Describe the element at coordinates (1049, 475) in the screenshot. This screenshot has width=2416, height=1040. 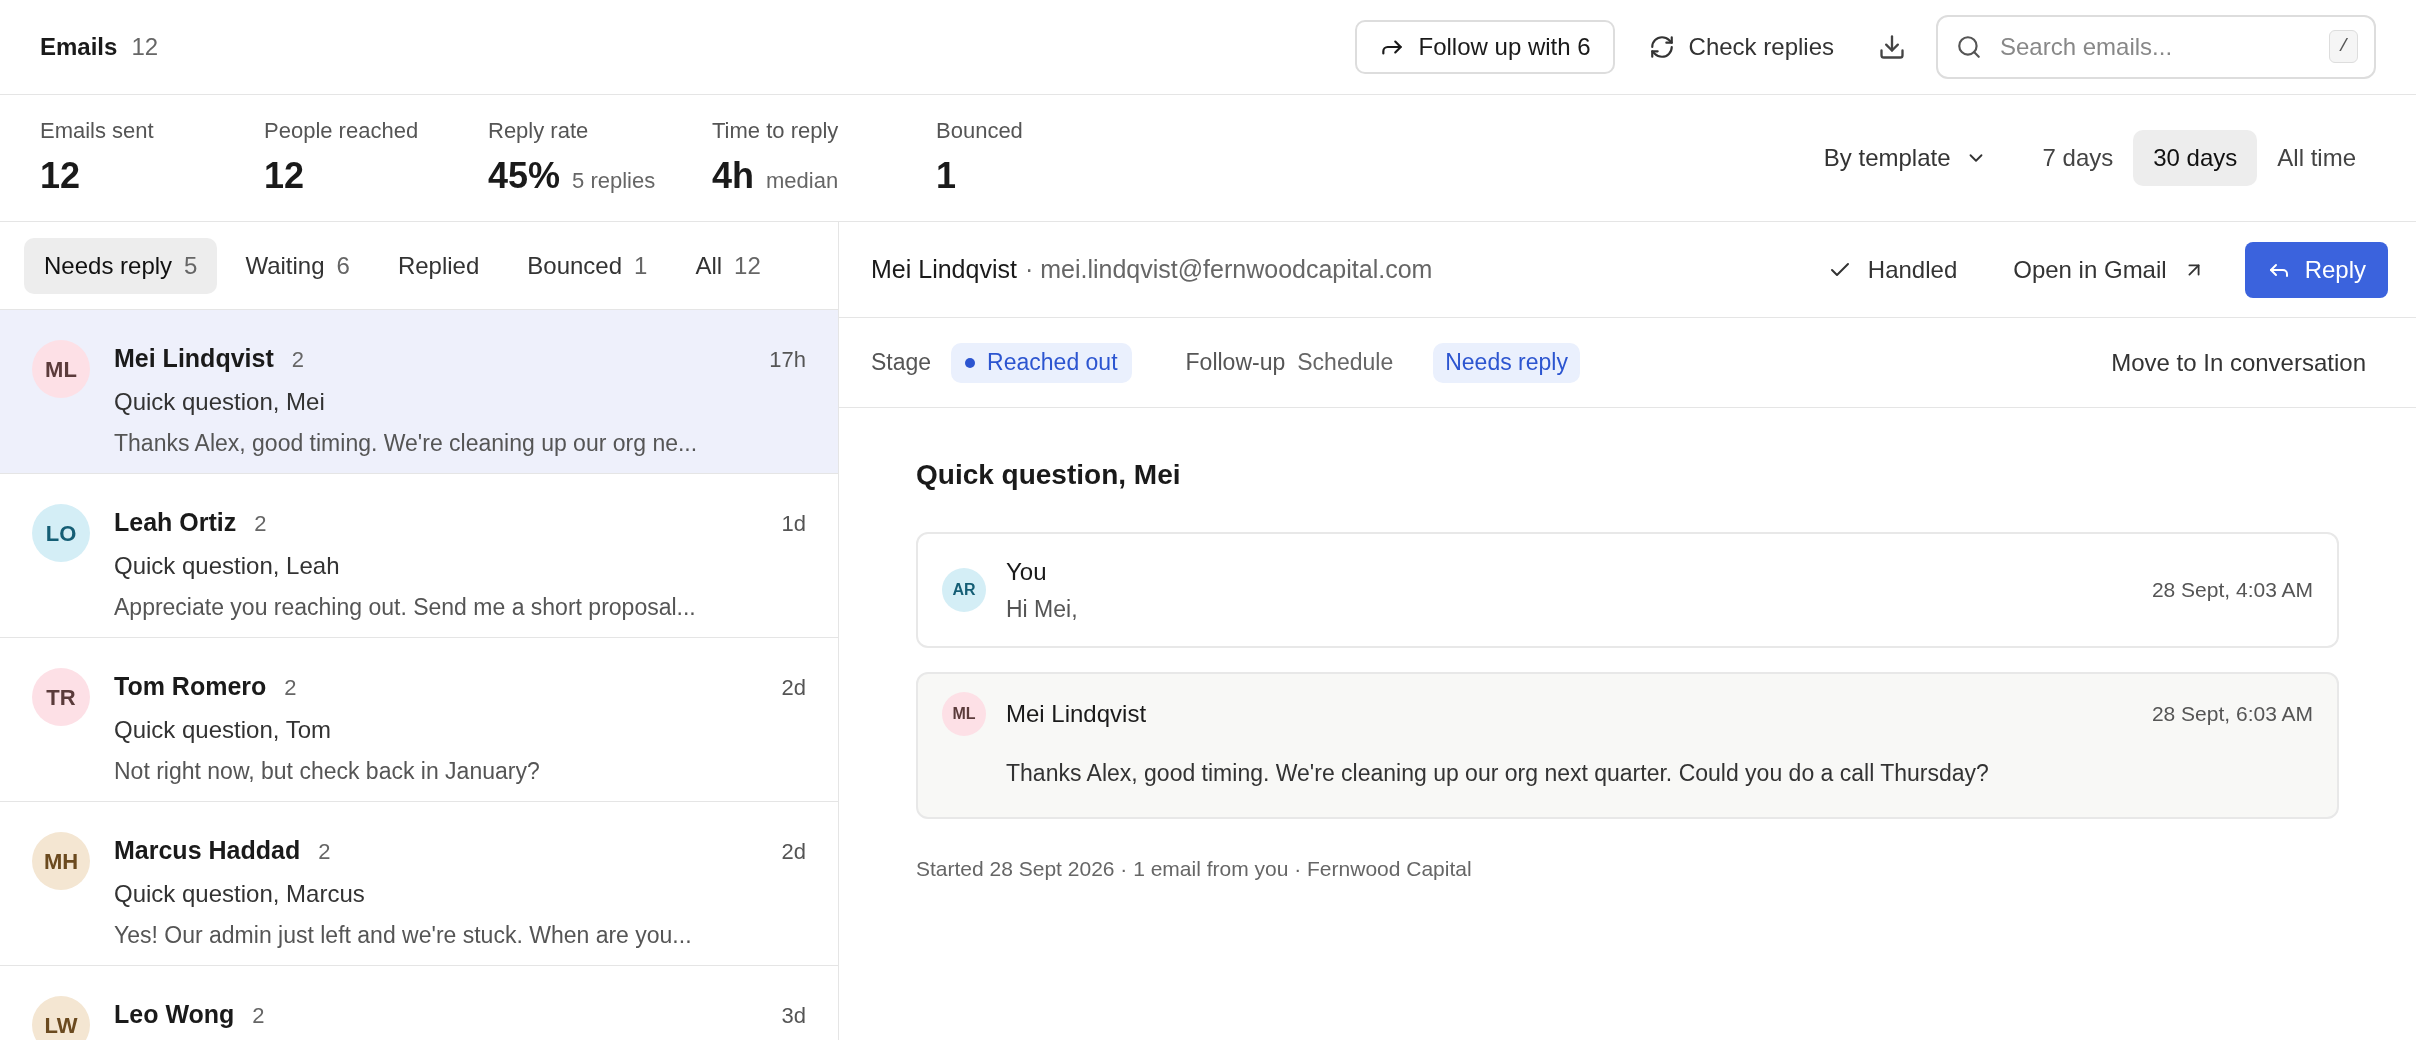
I see `thread-subject: Quick question, Mei` at that location.